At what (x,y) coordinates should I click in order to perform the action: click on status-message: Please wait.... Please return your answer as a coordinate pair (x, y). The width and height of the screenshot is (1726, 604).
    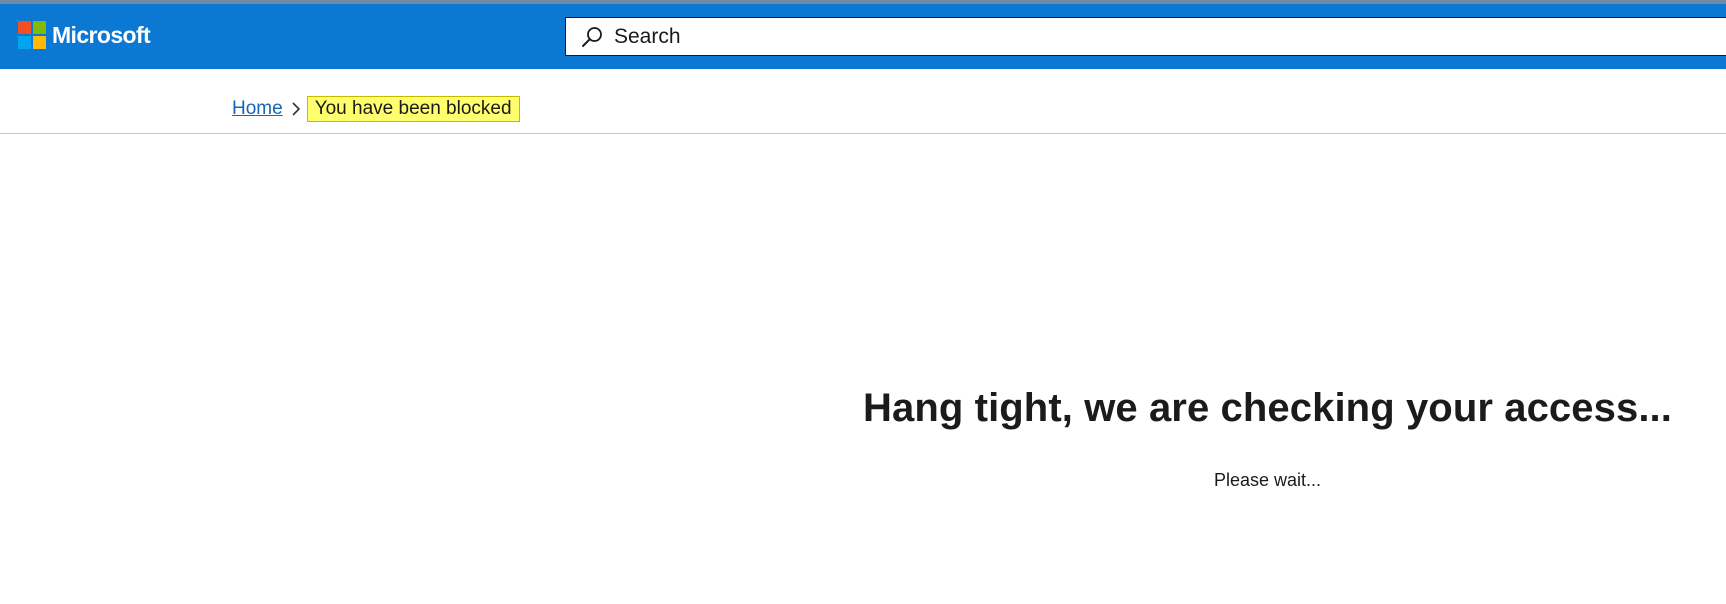
    Looking at the image, I should click on (1267, 480).